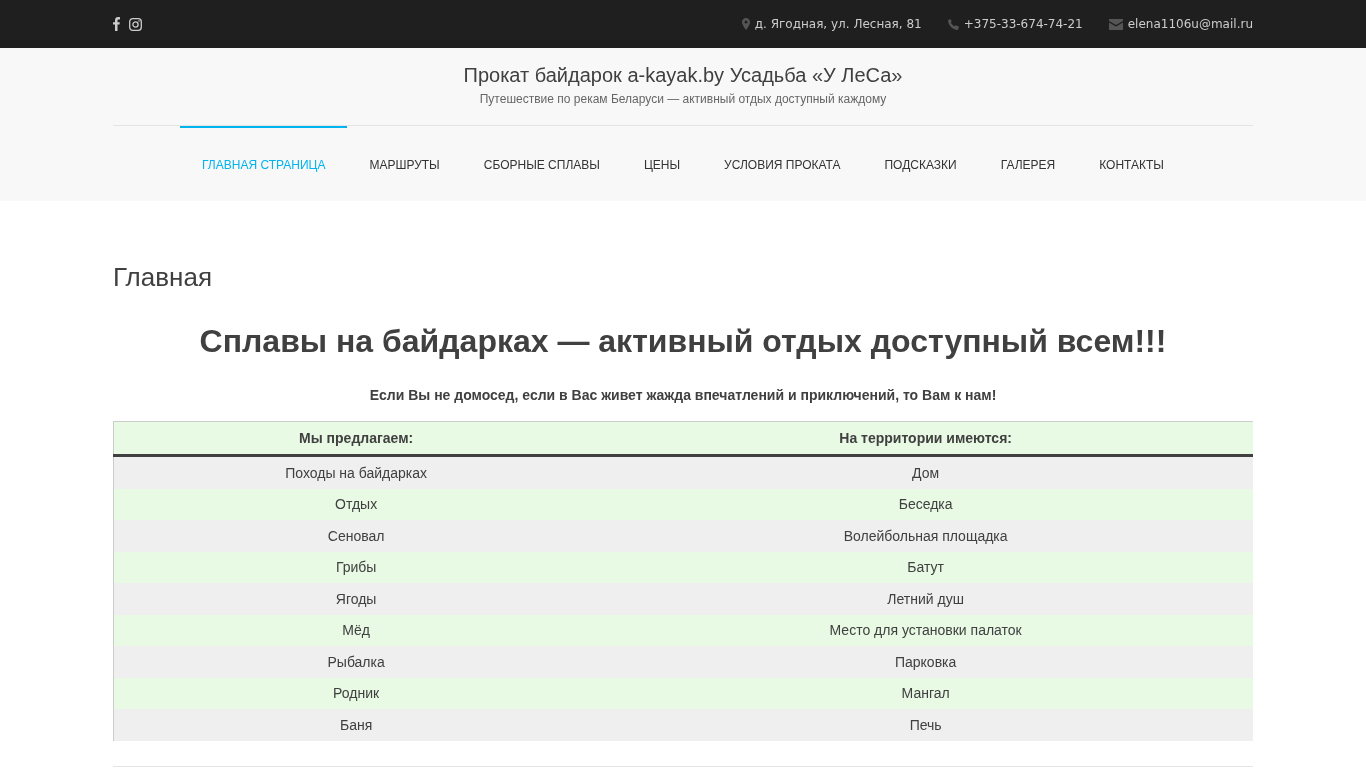 The width and height of the screenshot is (1366, 768). I want to click on column-header: На территории имеются:, so click(925, 438).